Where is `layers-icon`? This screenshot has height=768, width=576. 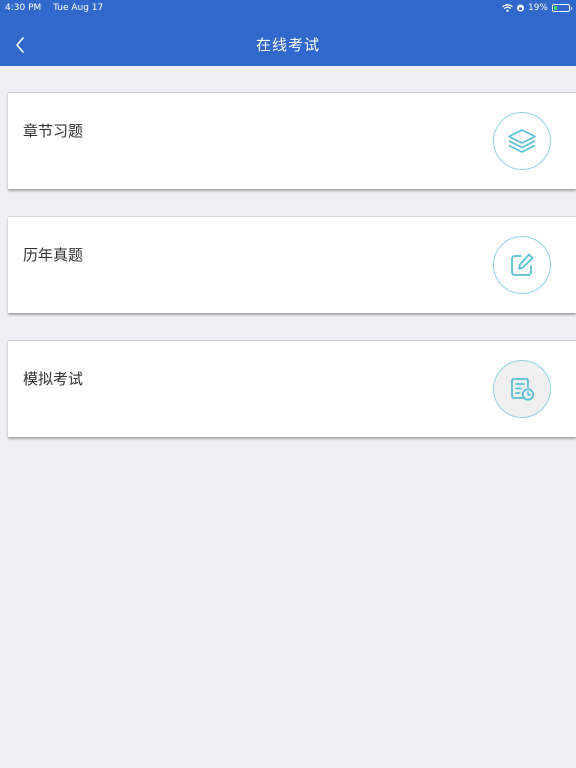
layers-icon is located at coordinates (522, 141).